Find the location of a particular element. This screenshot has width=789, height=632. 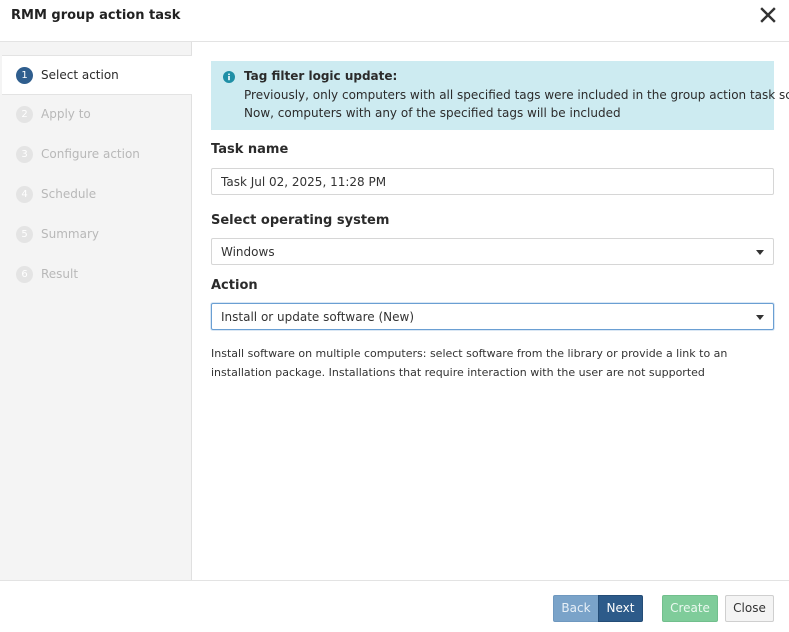

step-number: 2 is located at coordinates (24, 114).